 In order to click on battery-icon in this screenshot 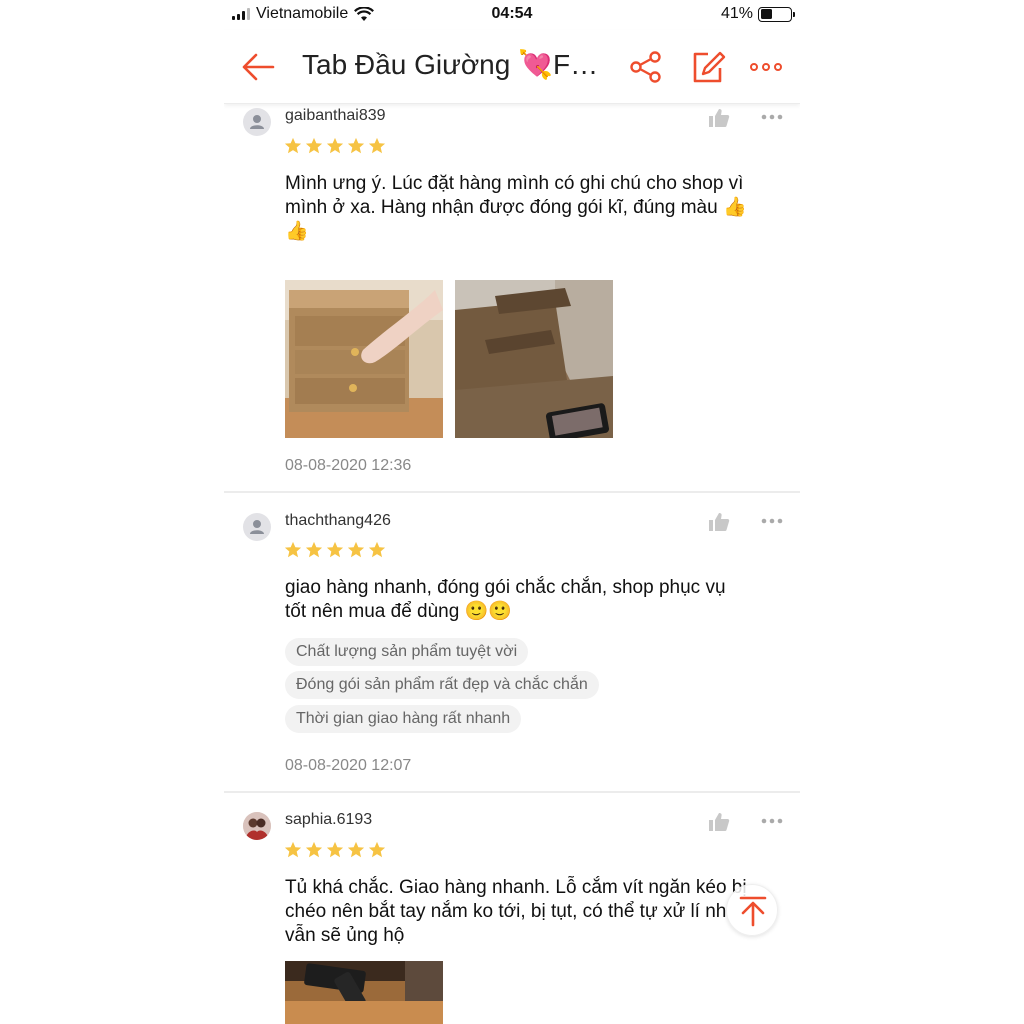, I will do `click(776, 14)`.